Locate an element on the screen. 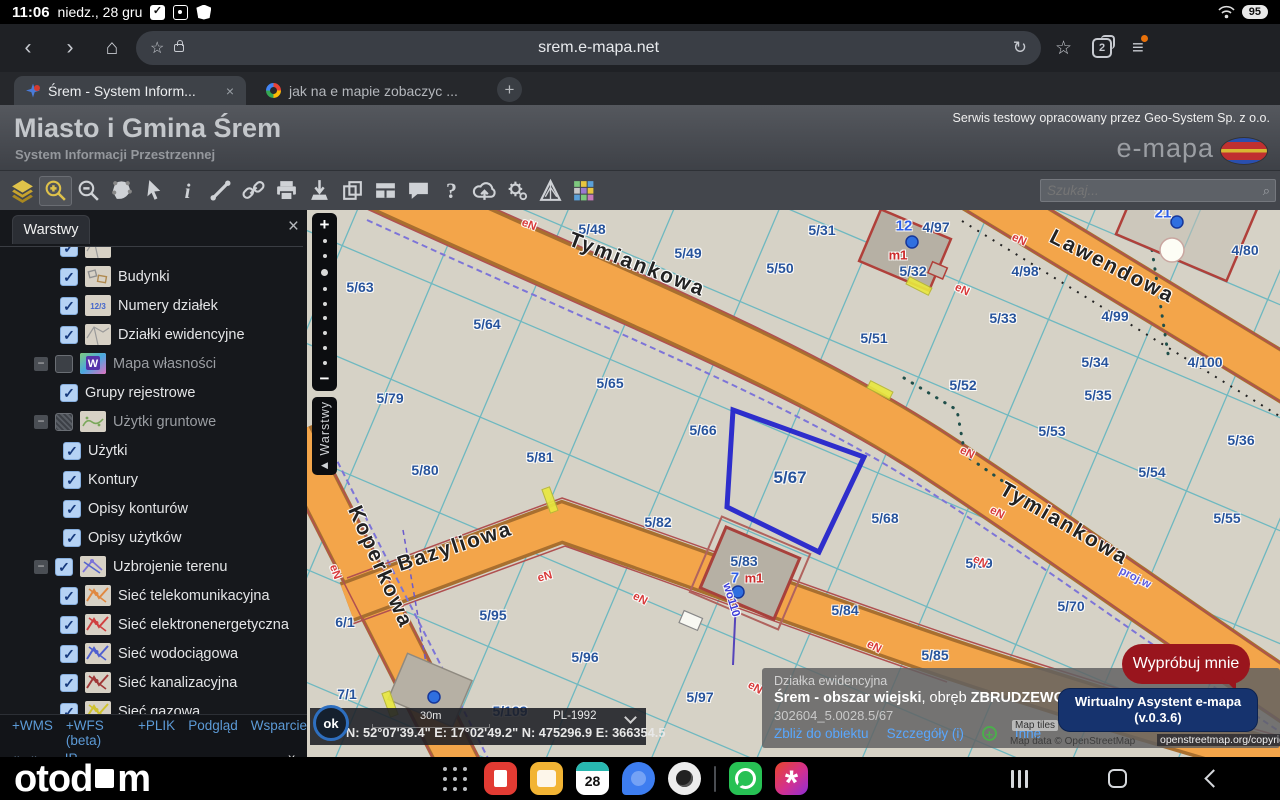 This screenshot has height=800, width=1280. search-box: ⌕ is located at coordinates (1158, 190).